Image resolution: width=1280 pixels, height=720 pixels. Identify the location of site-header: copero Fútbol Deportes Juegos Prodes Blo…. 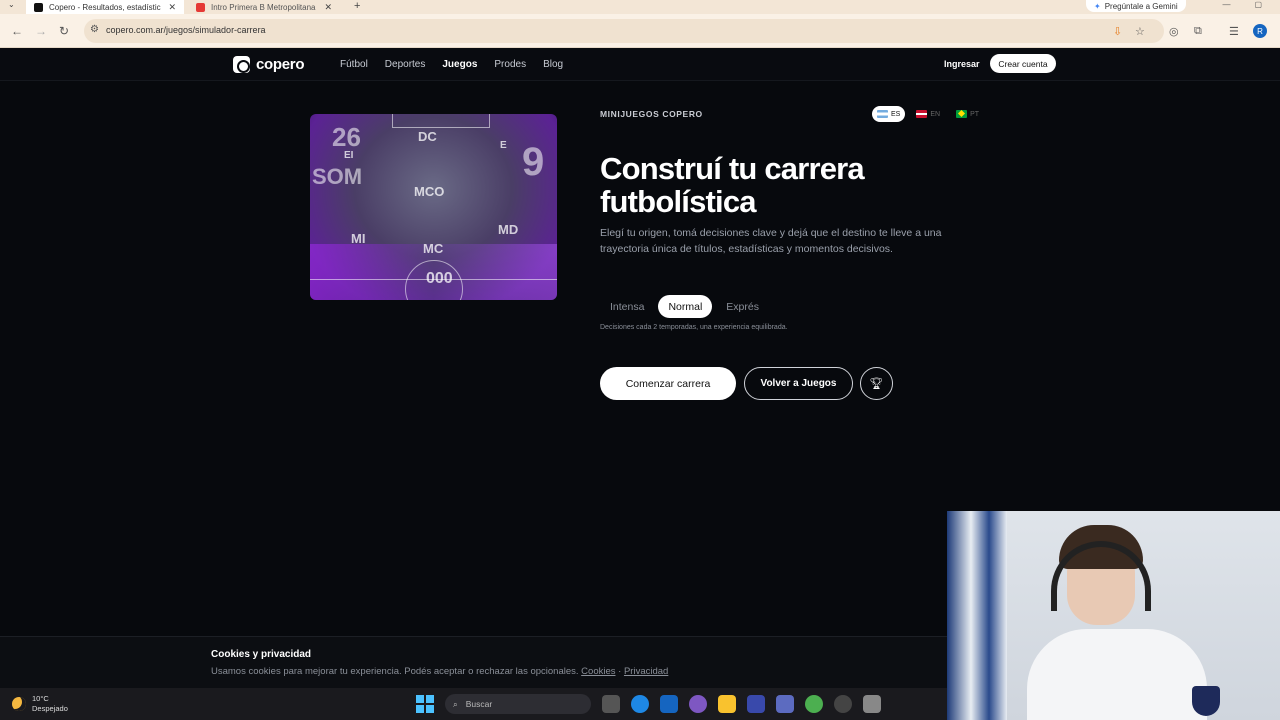
(640, 64).